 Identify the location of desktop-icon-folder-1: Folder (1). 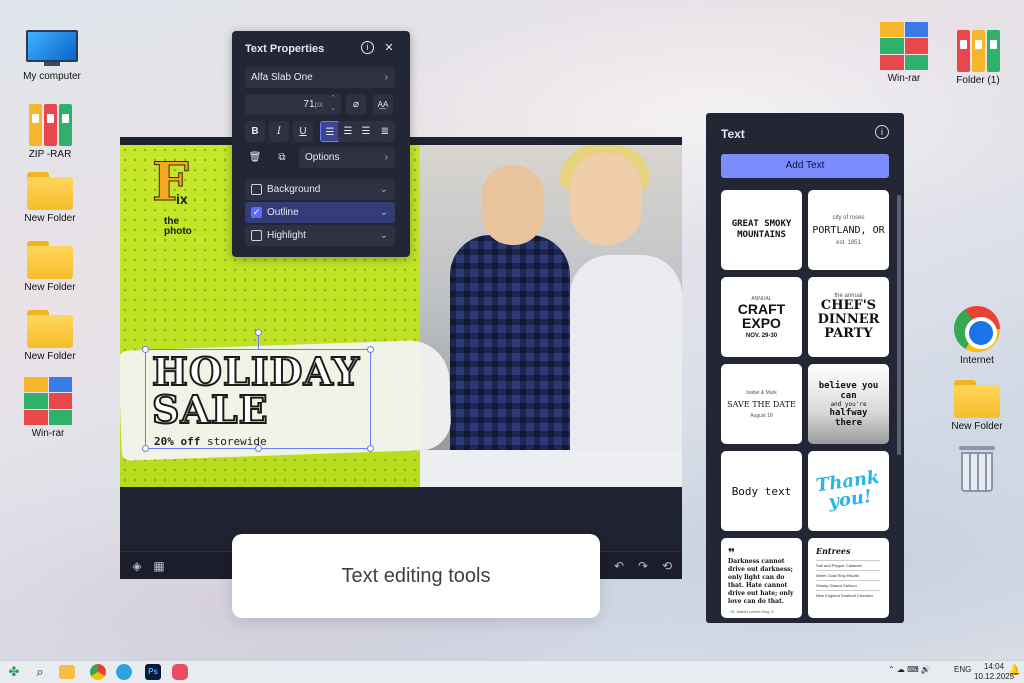
(978, 57).